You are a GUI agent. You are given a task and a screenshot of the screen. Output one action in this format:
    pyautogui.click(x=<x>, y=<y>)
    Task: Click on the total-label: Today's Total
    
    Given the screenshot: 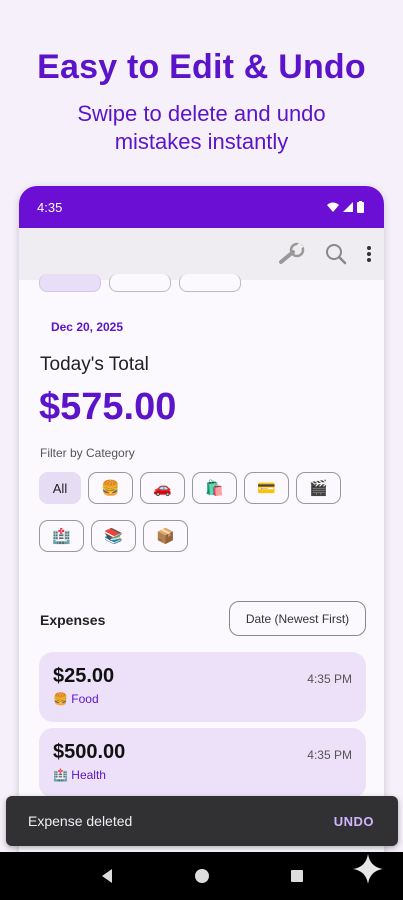 What is the action you would take?
    pyautogui.click(x=94, y=364)
    